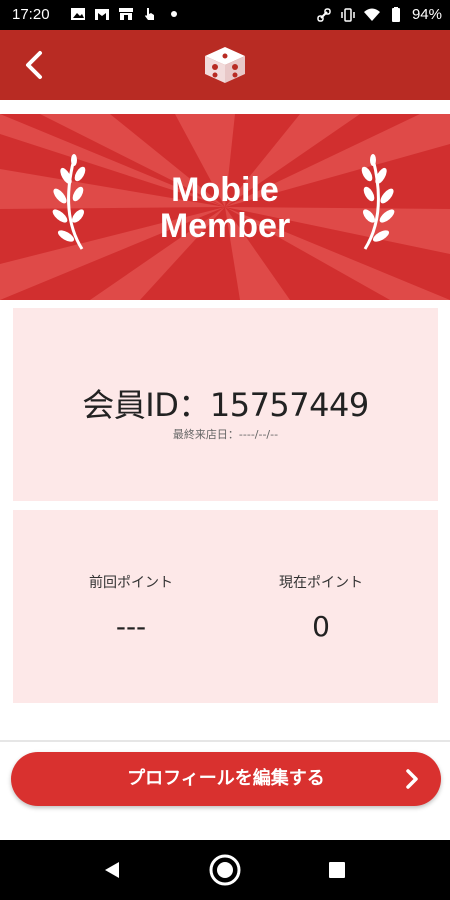 The height and width of the screenshot is (900, 450). I want to click on edit-profile-label: プロフィールを編集する, so click(226, 778).